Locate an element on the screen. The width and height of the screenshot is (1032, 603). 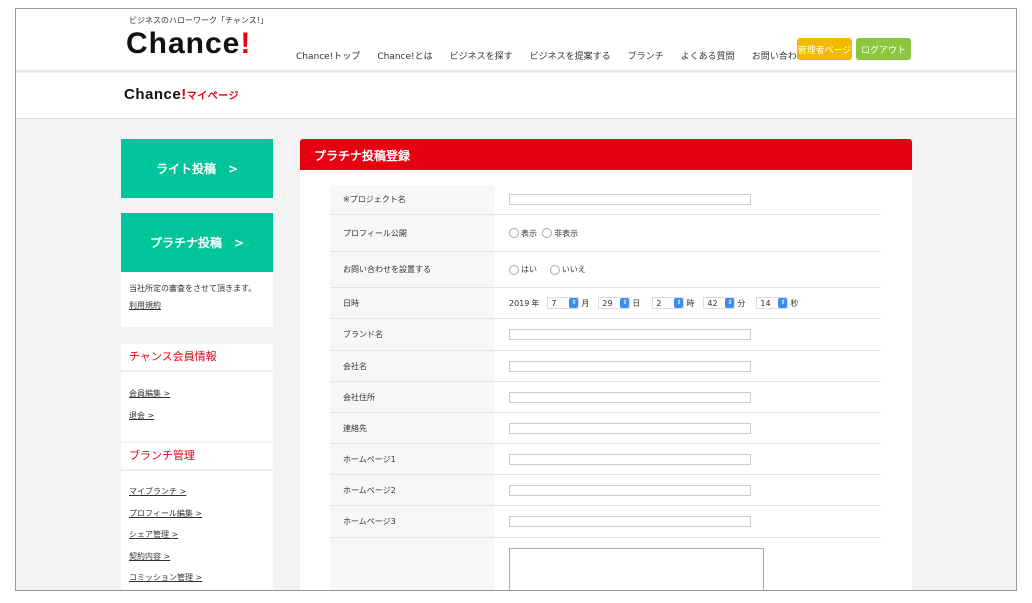
member-edit-link: 会員編集 > is located at coordinates (149, 393).